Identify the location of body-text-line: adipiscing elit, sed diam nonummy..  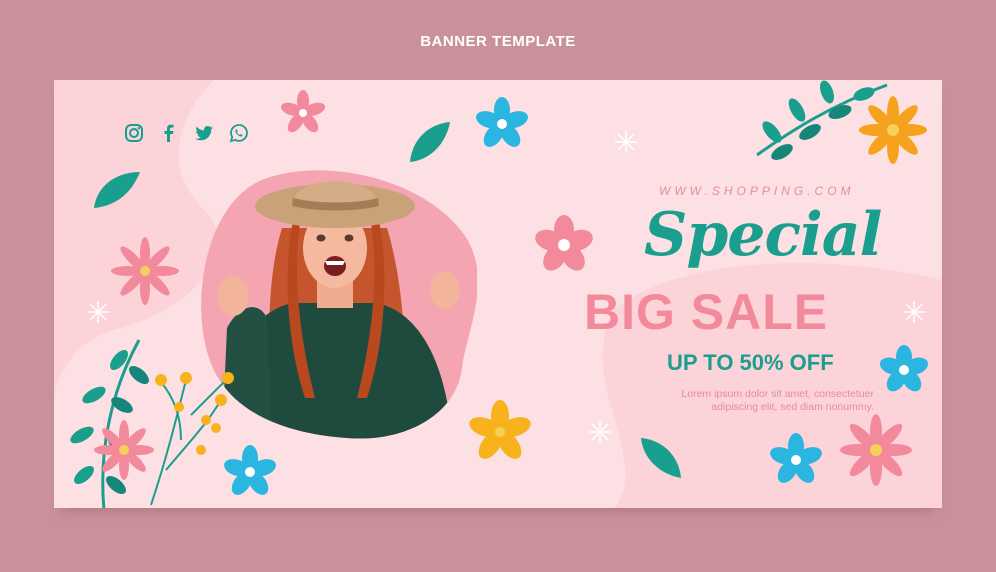
(792, 407).